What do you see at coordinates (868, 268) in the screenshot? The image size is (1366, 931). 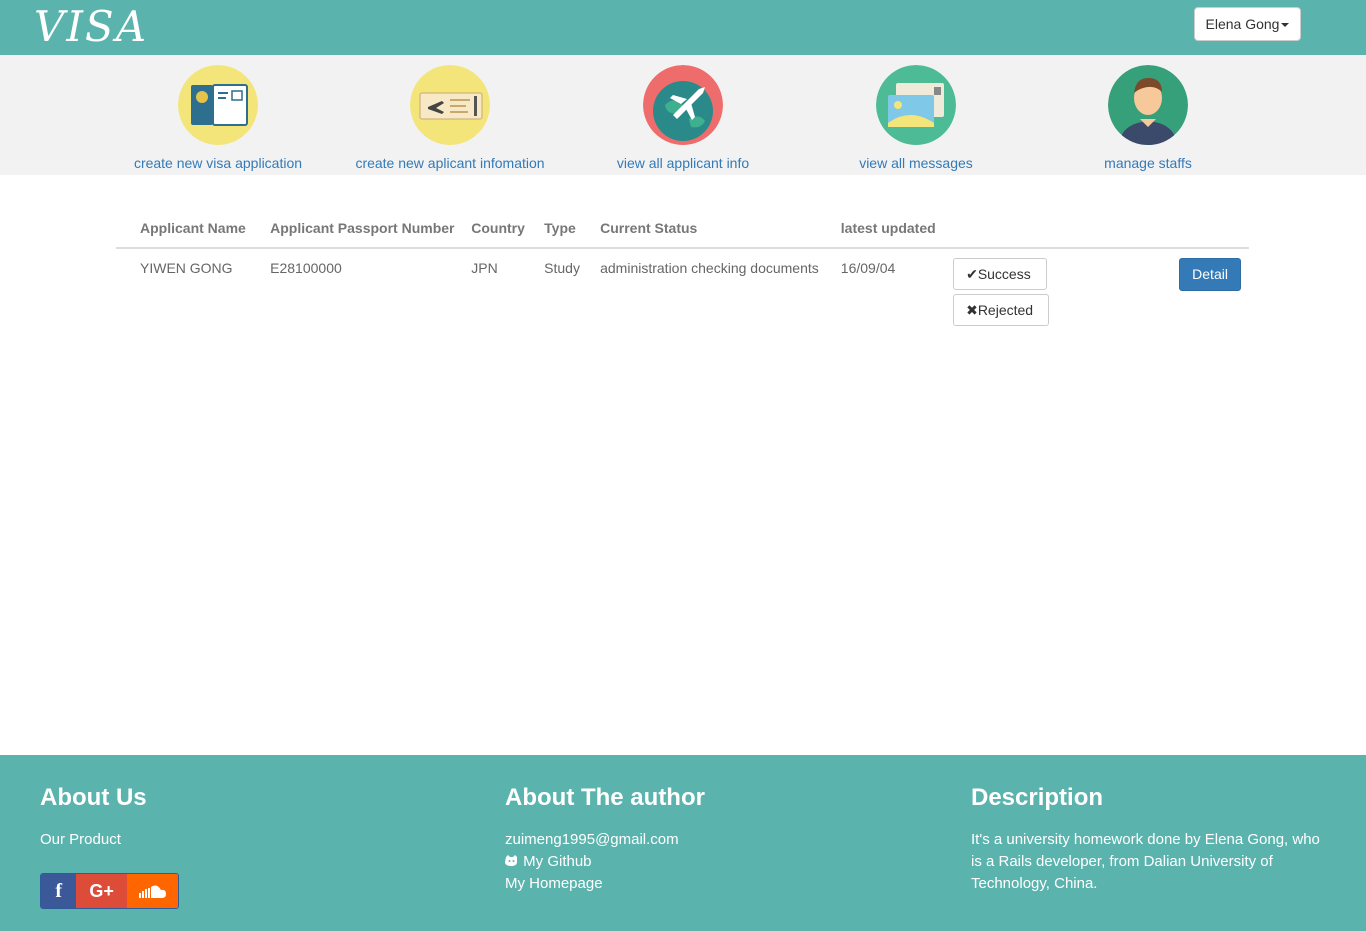 I see `cell-updated: 16/09/04` at bounding box center [868, 268].